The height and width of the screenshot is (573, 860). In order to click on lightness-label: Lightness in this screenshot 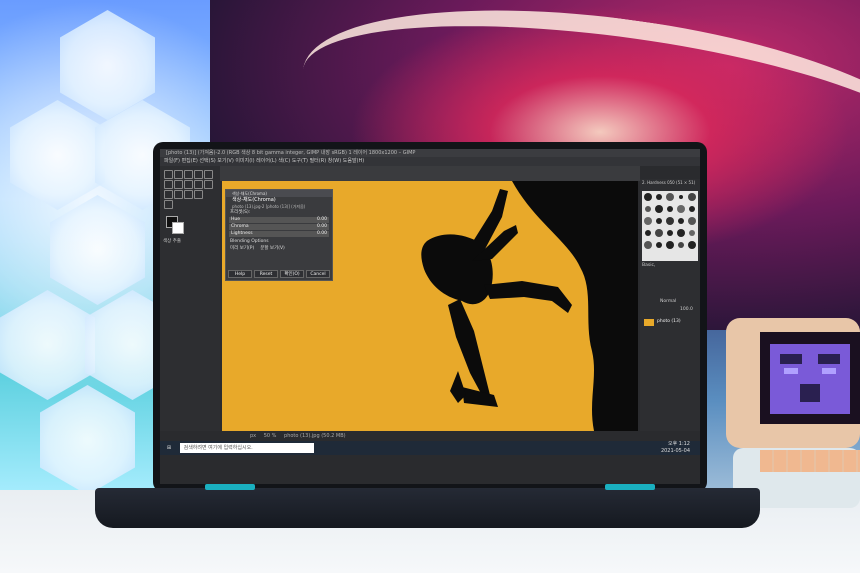, I will do `click(242, 233)`.